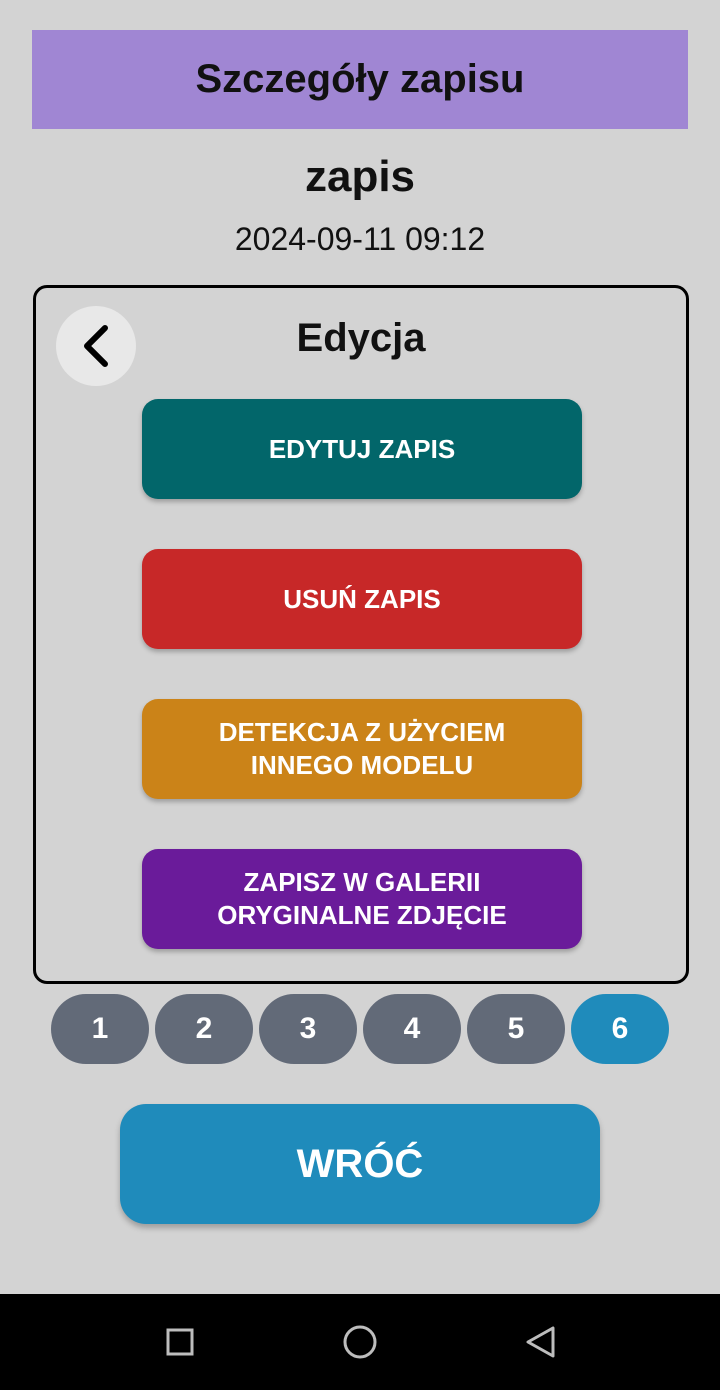 The height and width of the screenshot is (1390, 720). I want to click on record-date: 2024-09-11 09:12, so click(360, 239).